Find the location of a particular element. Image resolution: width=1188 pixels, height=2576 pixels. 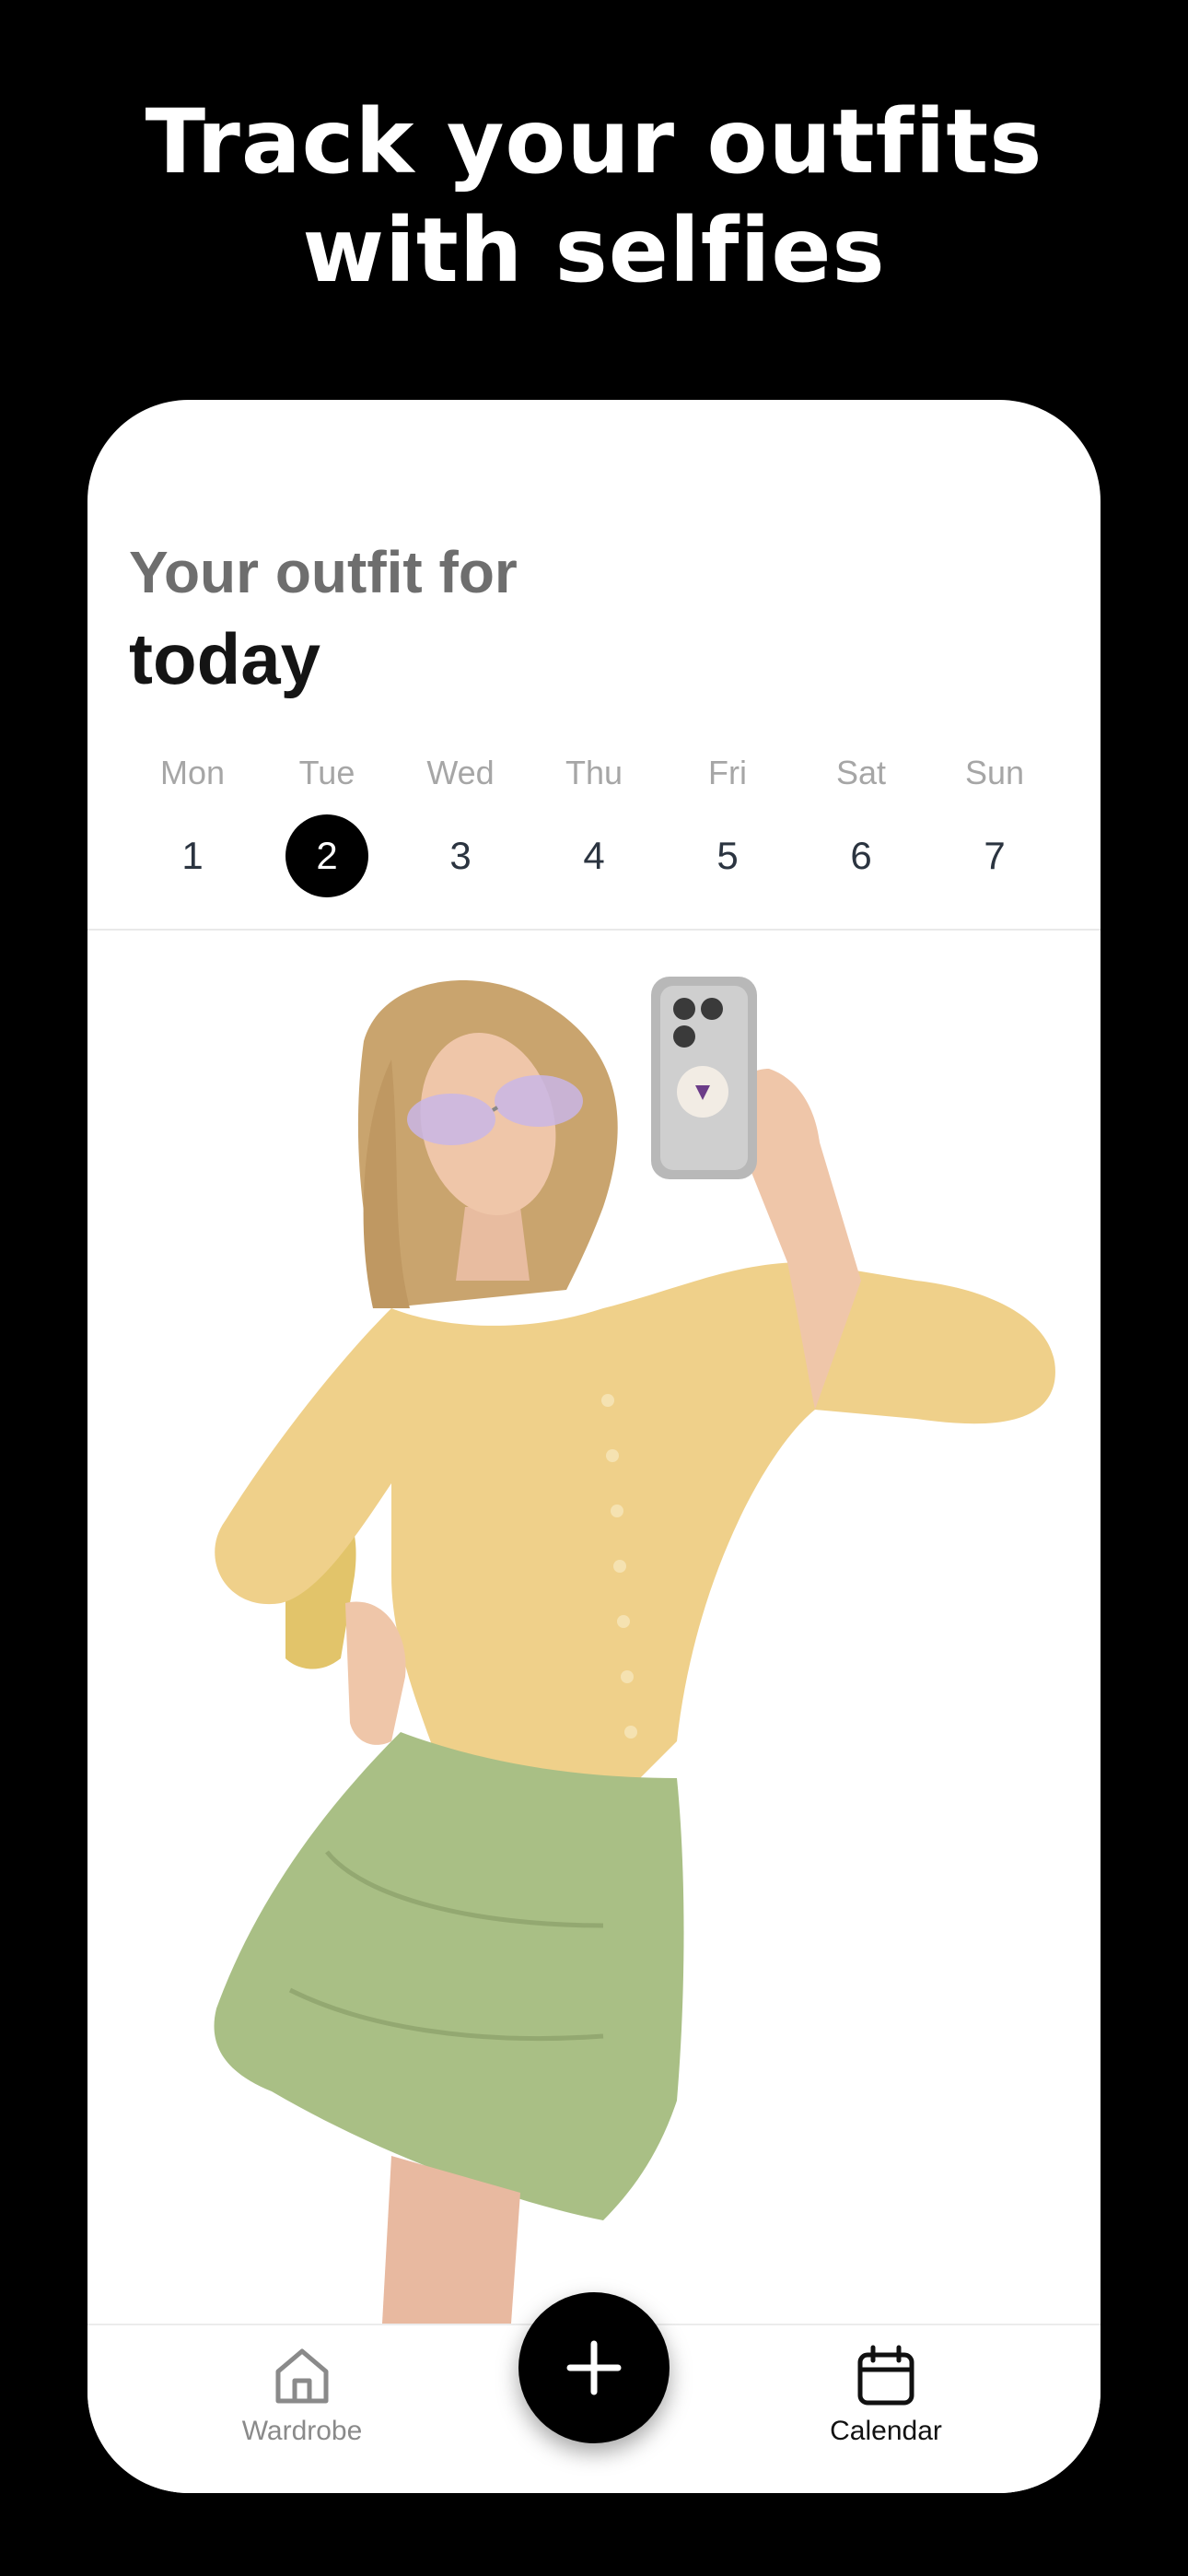

day-number: 5 is located at coordinates (727, 855).